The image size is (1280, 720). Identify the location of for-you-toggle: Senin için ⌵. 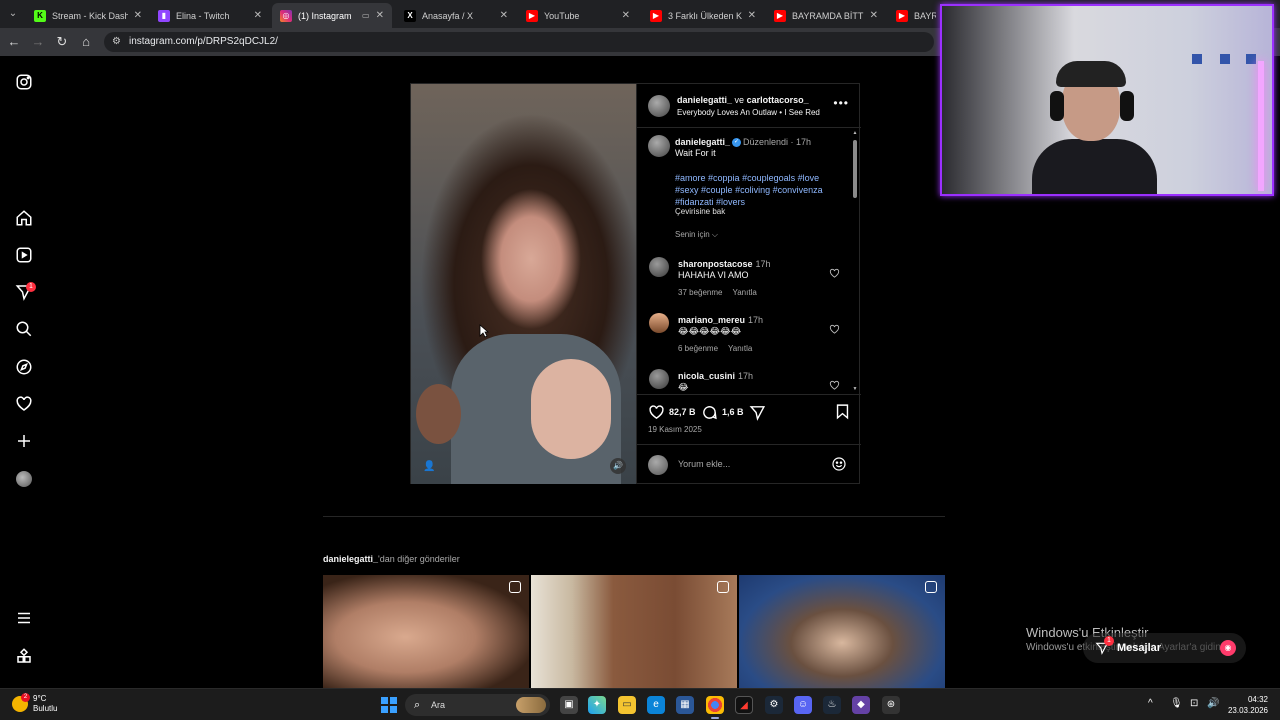
(696, 235).